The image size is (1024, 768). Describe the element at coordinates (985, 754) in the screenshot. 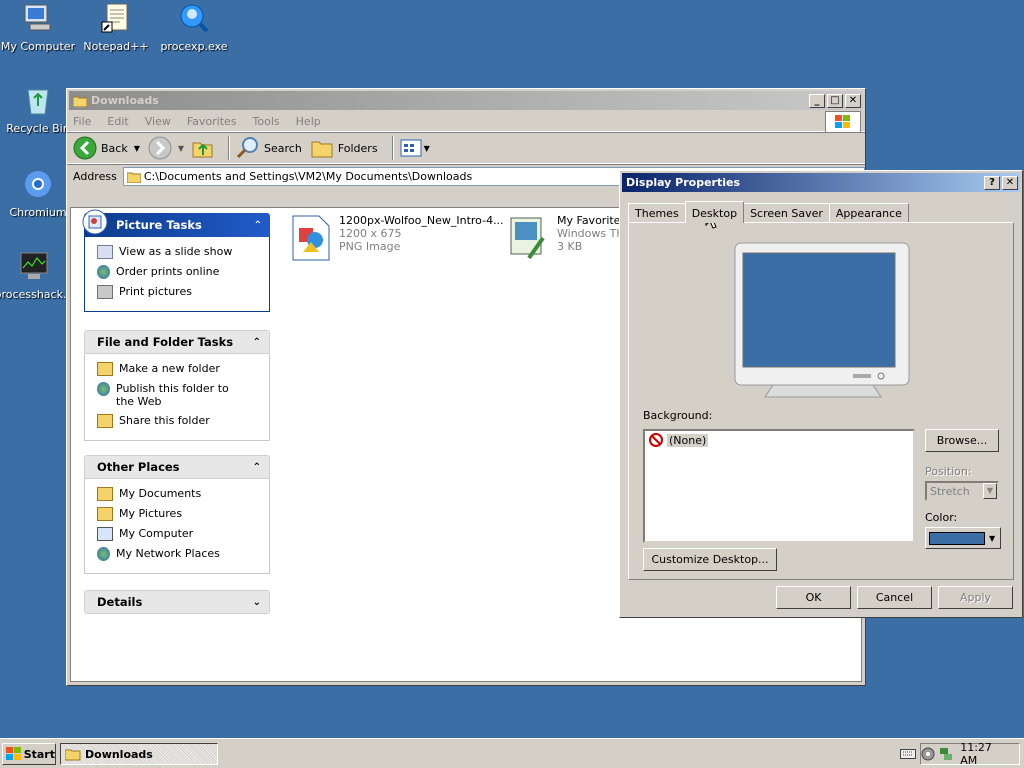

I see `clock: 11:27 AM` at that location.